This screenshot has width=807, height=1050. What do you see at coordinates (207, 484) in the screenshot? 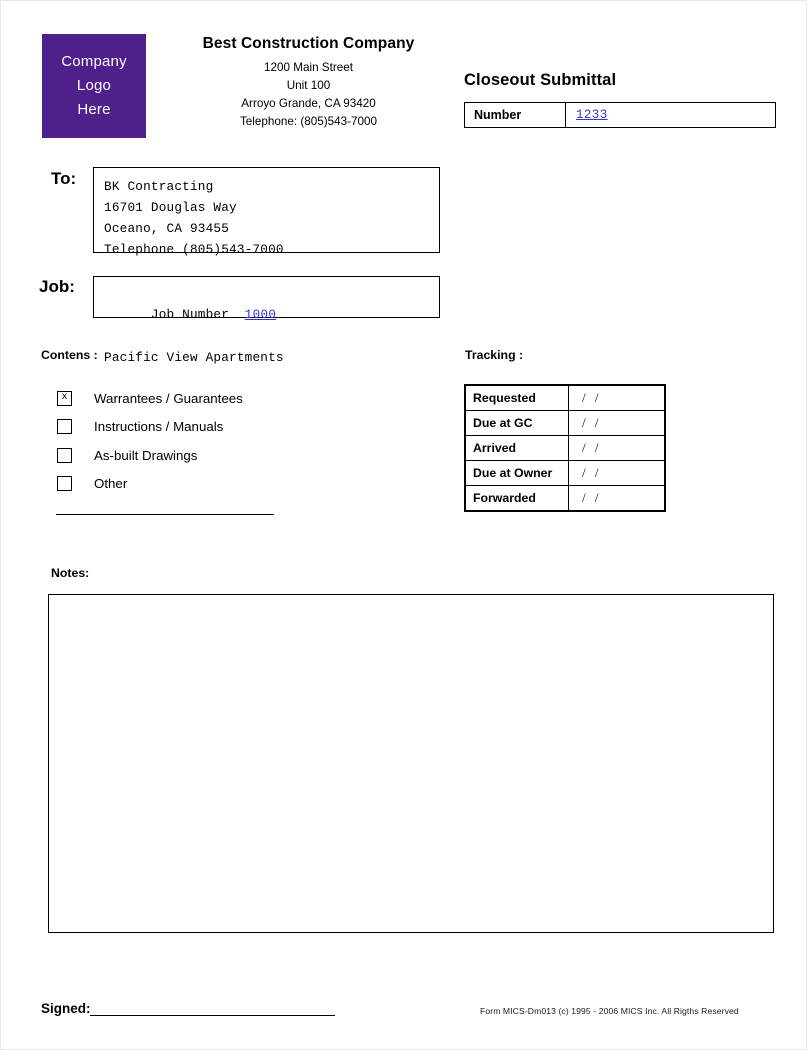
I see `list-item: Other` at bounding box center [207, 484].